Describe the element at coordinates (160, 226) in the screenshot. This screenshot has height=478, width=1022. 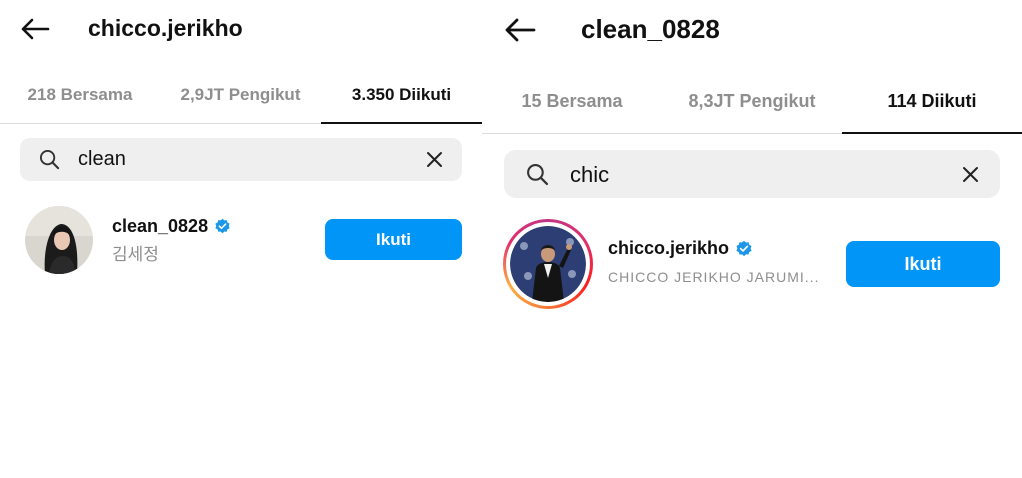
I see `username-text: clean_0828` at that location.